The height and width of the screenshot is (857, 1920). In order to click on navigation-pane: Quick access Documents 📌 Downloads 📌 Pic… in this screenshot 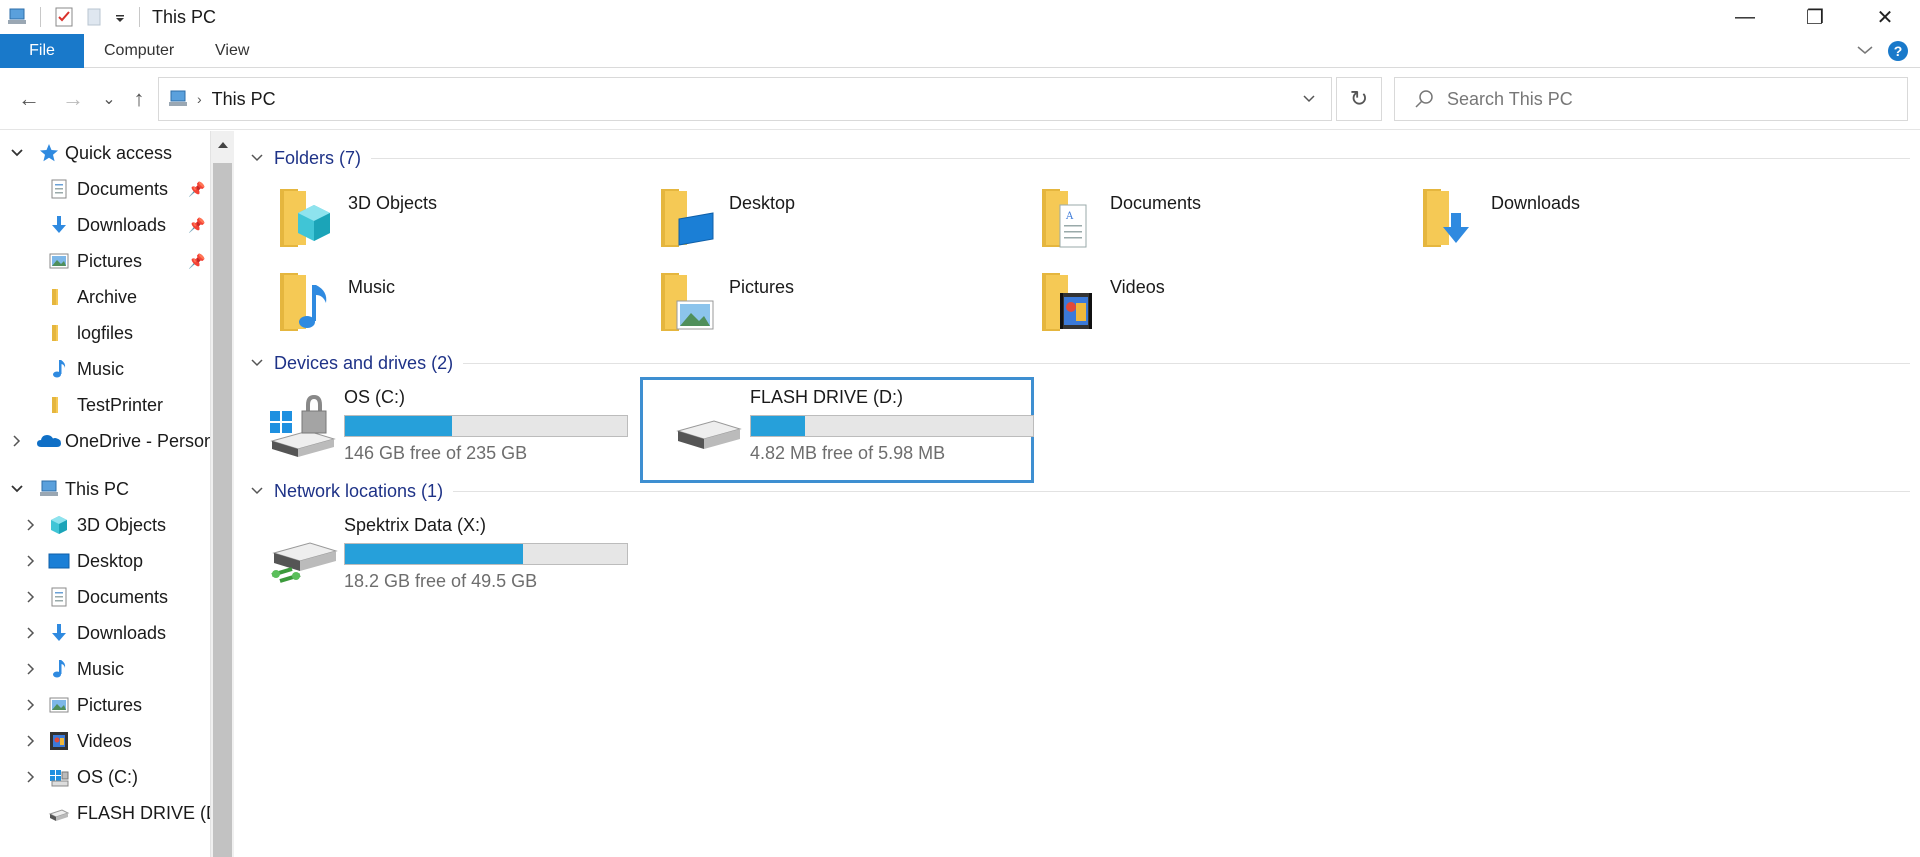, I will do `click(105, 494)`.